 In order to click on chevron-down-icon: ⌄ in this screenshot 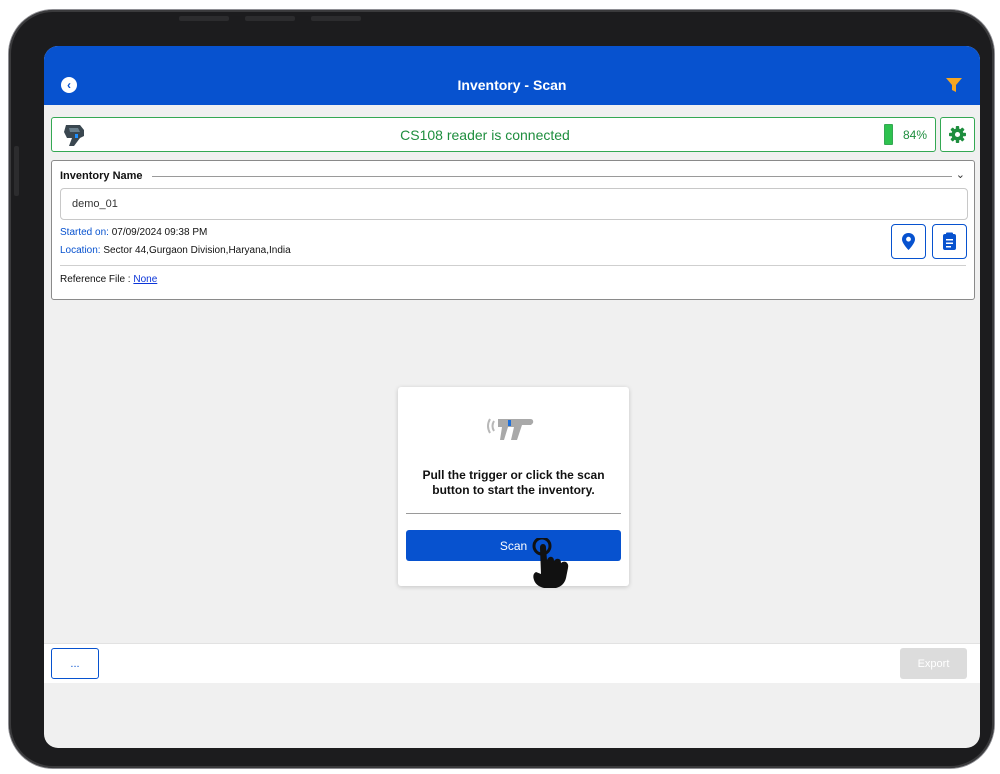, I will do `click(960, 174)`.